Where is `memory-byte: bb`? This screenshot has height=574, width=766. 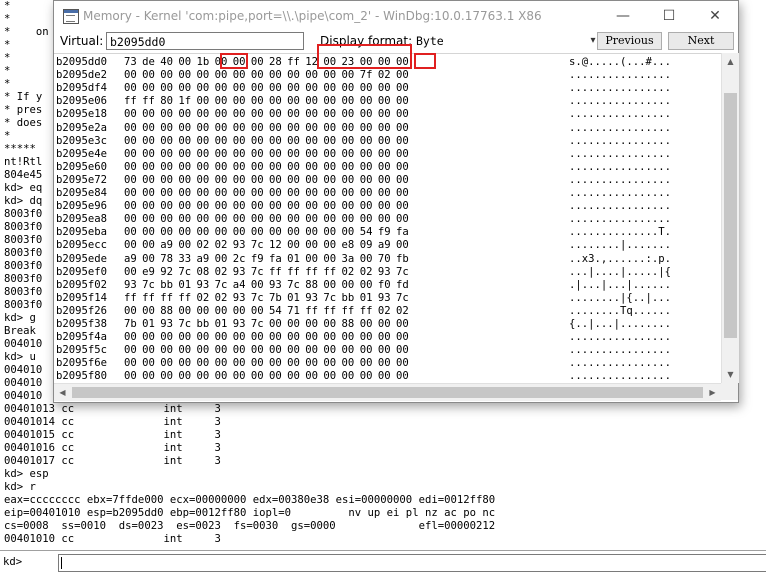
memory-byte: bb is located at coordinates (348, 297).